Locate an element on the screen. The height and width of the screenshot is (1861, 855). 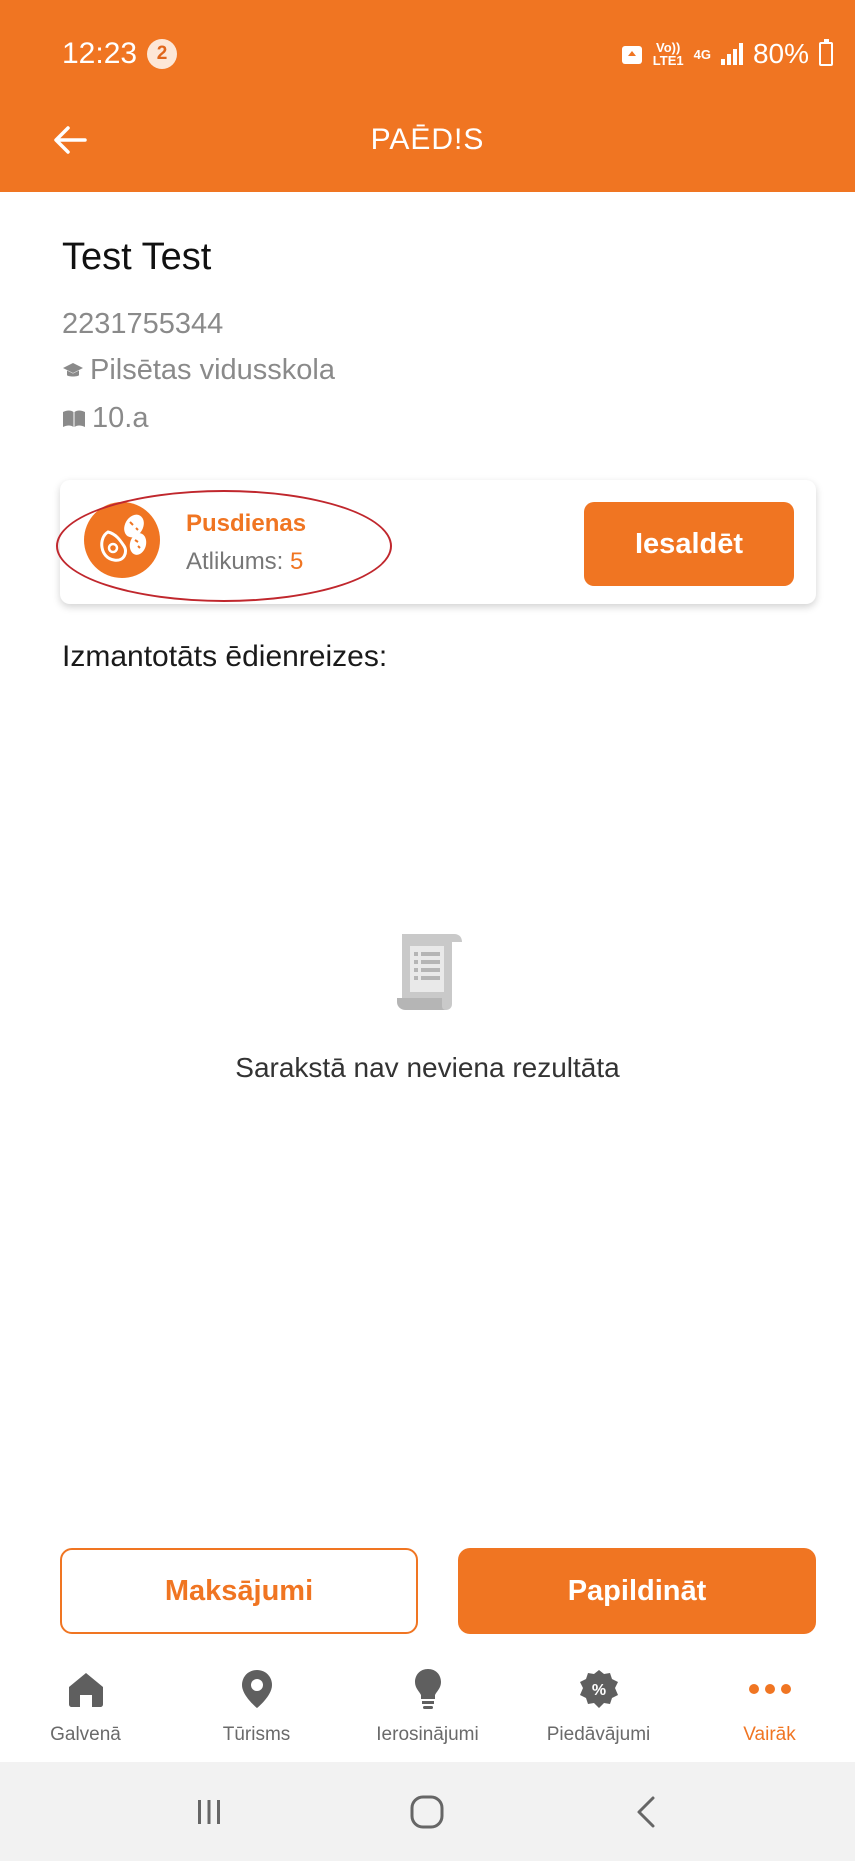
network-bottom-text: LTE1 is located at coordinates (668, 60).